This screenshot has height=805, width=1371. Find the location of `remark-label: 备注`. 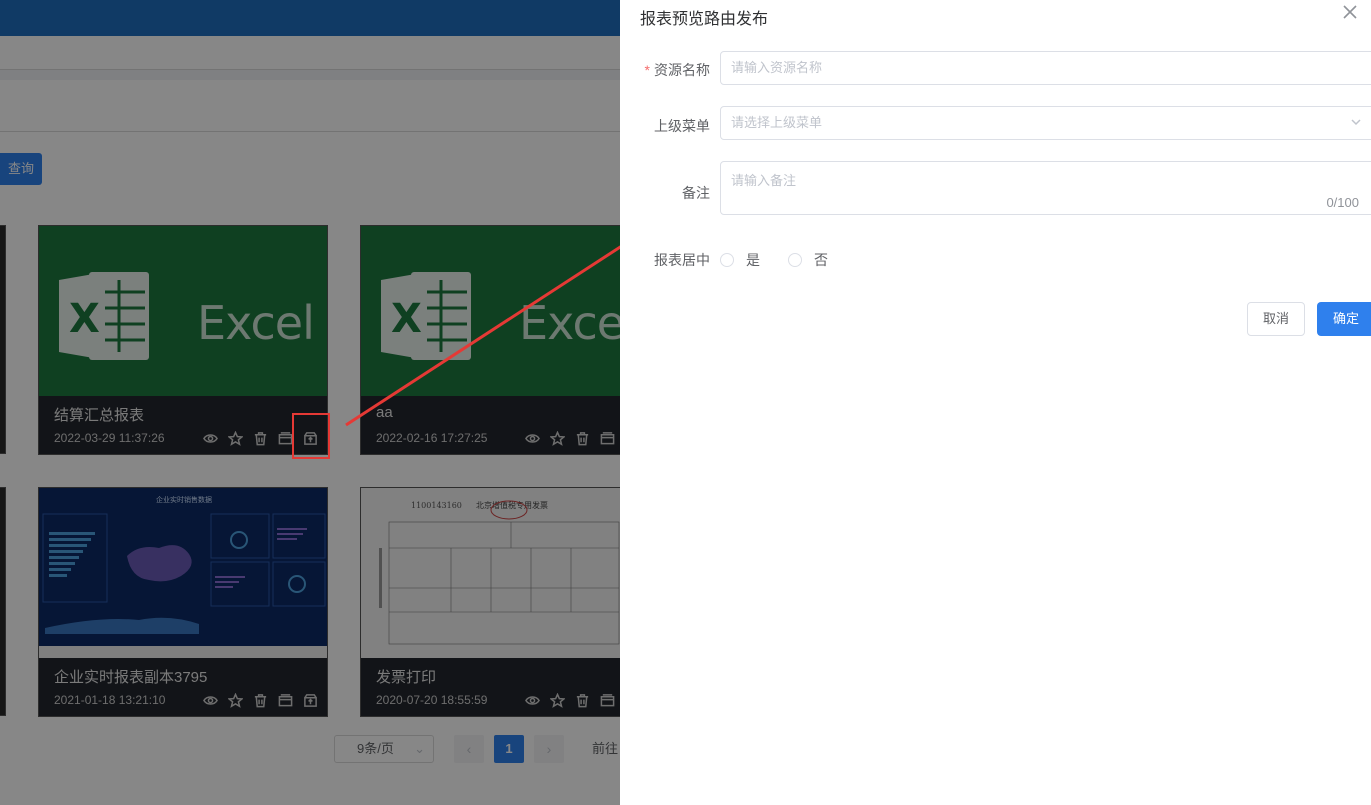

remark-label: 备注 is located at coordinates (696, 193).